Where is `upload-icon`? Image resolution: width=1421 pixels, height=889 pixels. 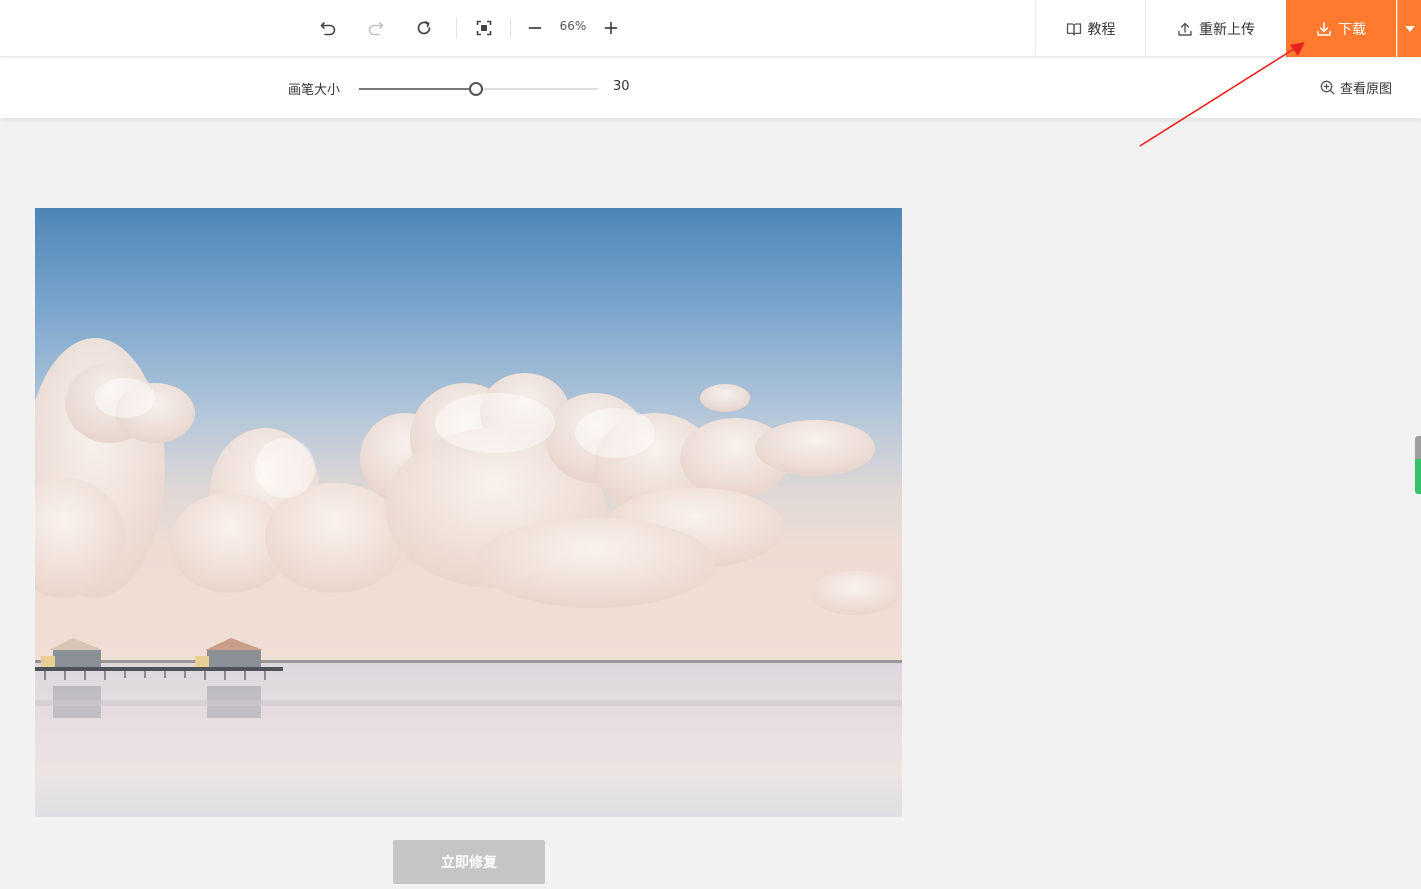
upload-icon is located at coordinates (1185, 29).